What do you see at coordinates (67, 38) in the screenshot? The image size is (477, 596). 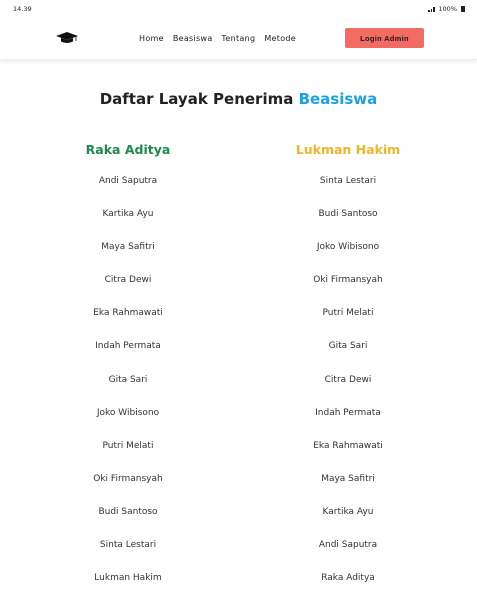 I see `graduation-cap-icon` at bounding box center [67, 38].